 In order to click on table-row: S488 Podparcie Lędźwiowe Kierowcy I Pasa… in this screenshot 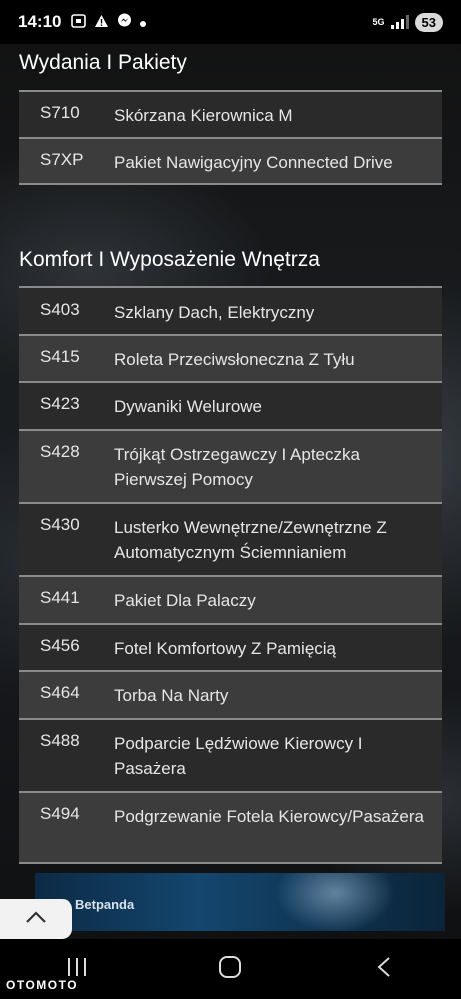, I will do `click(230, 754)`.